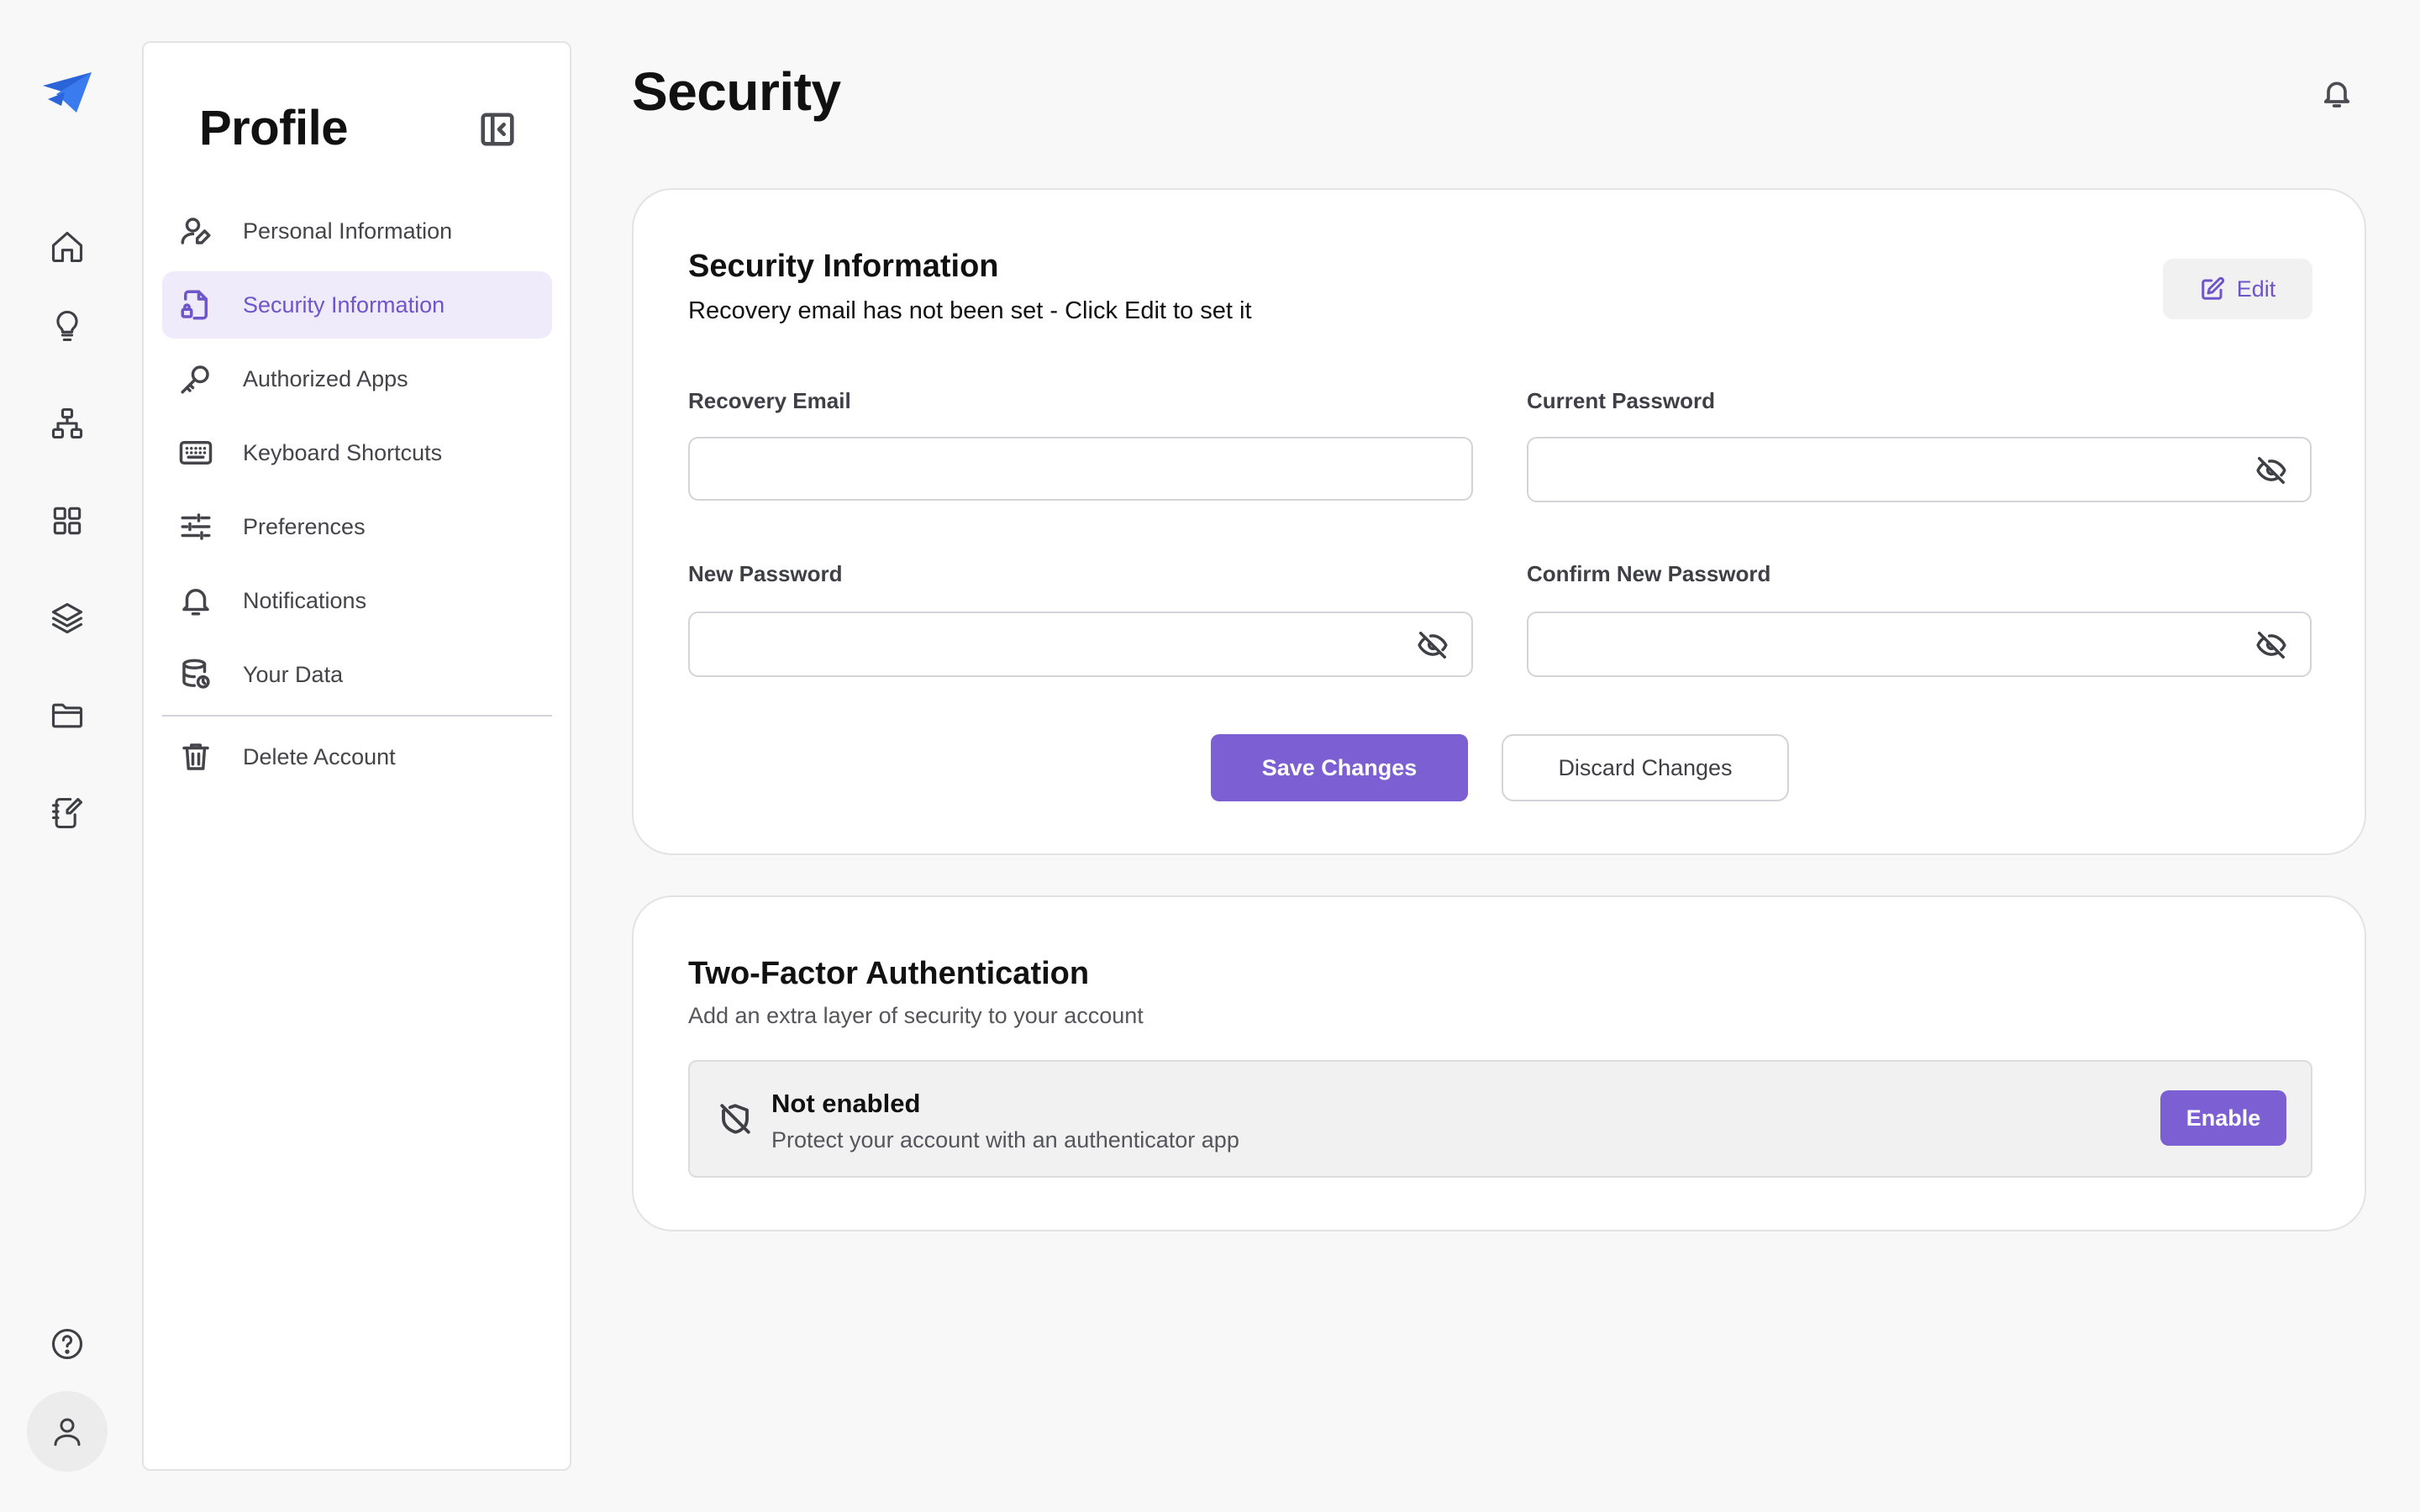  Describe the element at coordinates (497, 129) in the screenshot. I see `collapse-panel-icon` at that location.